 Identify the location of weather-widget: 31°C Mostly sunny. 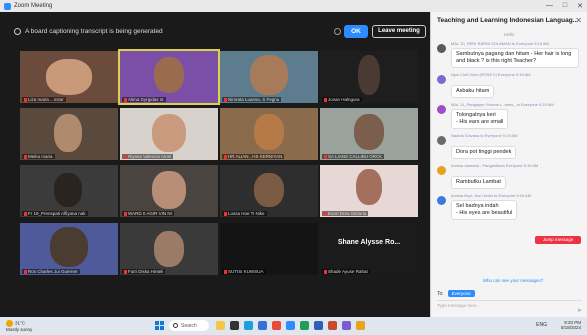
(19, 326).